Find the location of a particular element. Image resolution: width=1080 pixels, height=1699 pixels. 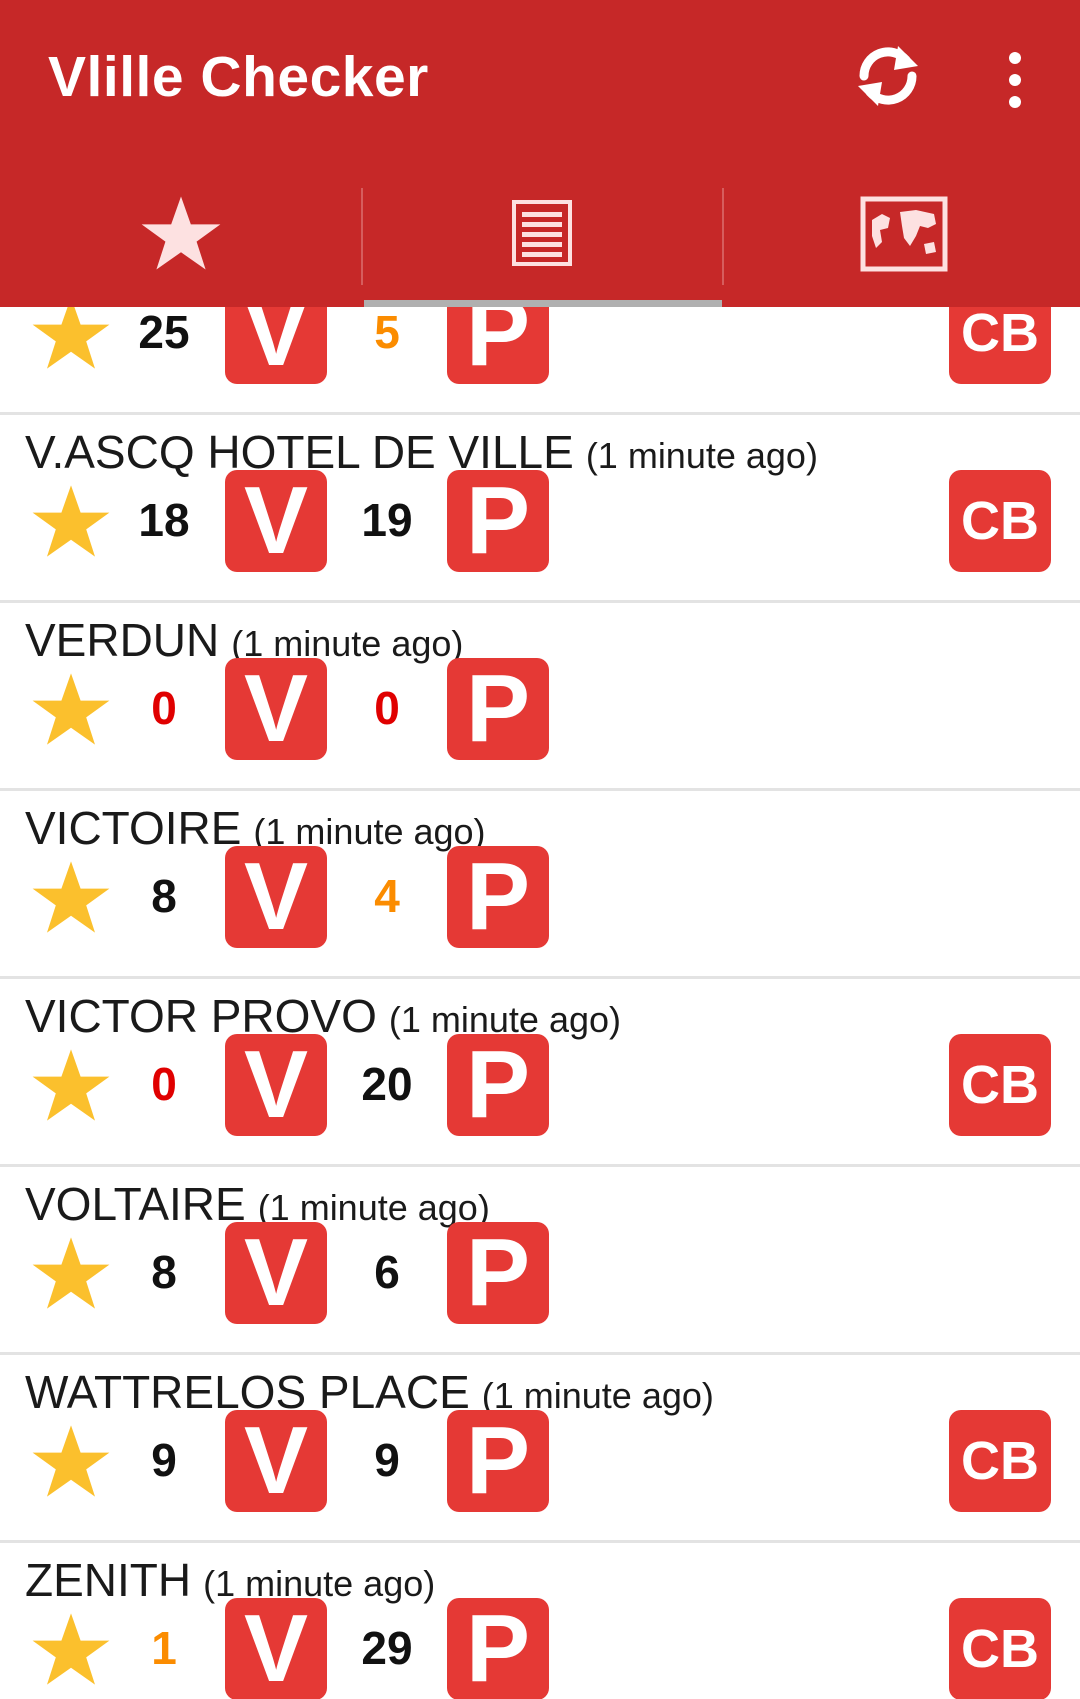

places-count: 19 is located at coordinates (387, 520).